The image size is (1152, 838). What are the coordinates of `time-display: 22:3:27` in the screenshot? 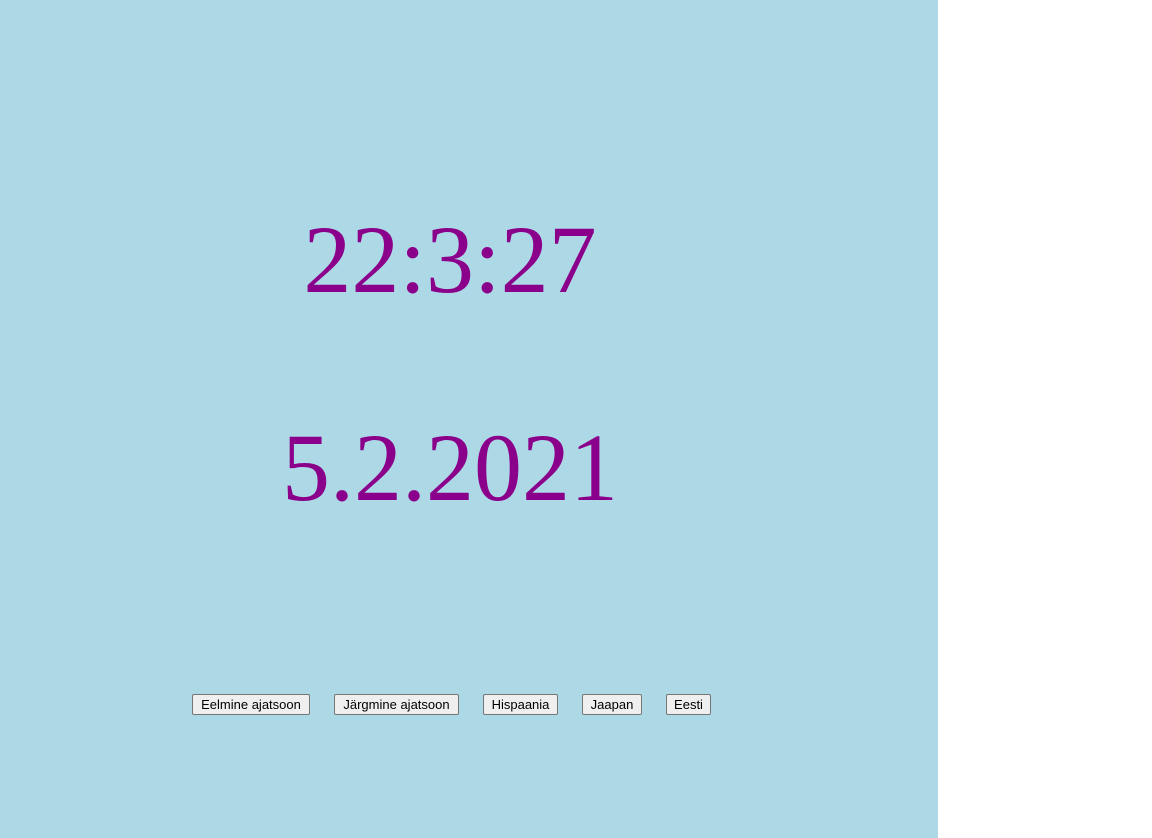 It's located at (450, 259).